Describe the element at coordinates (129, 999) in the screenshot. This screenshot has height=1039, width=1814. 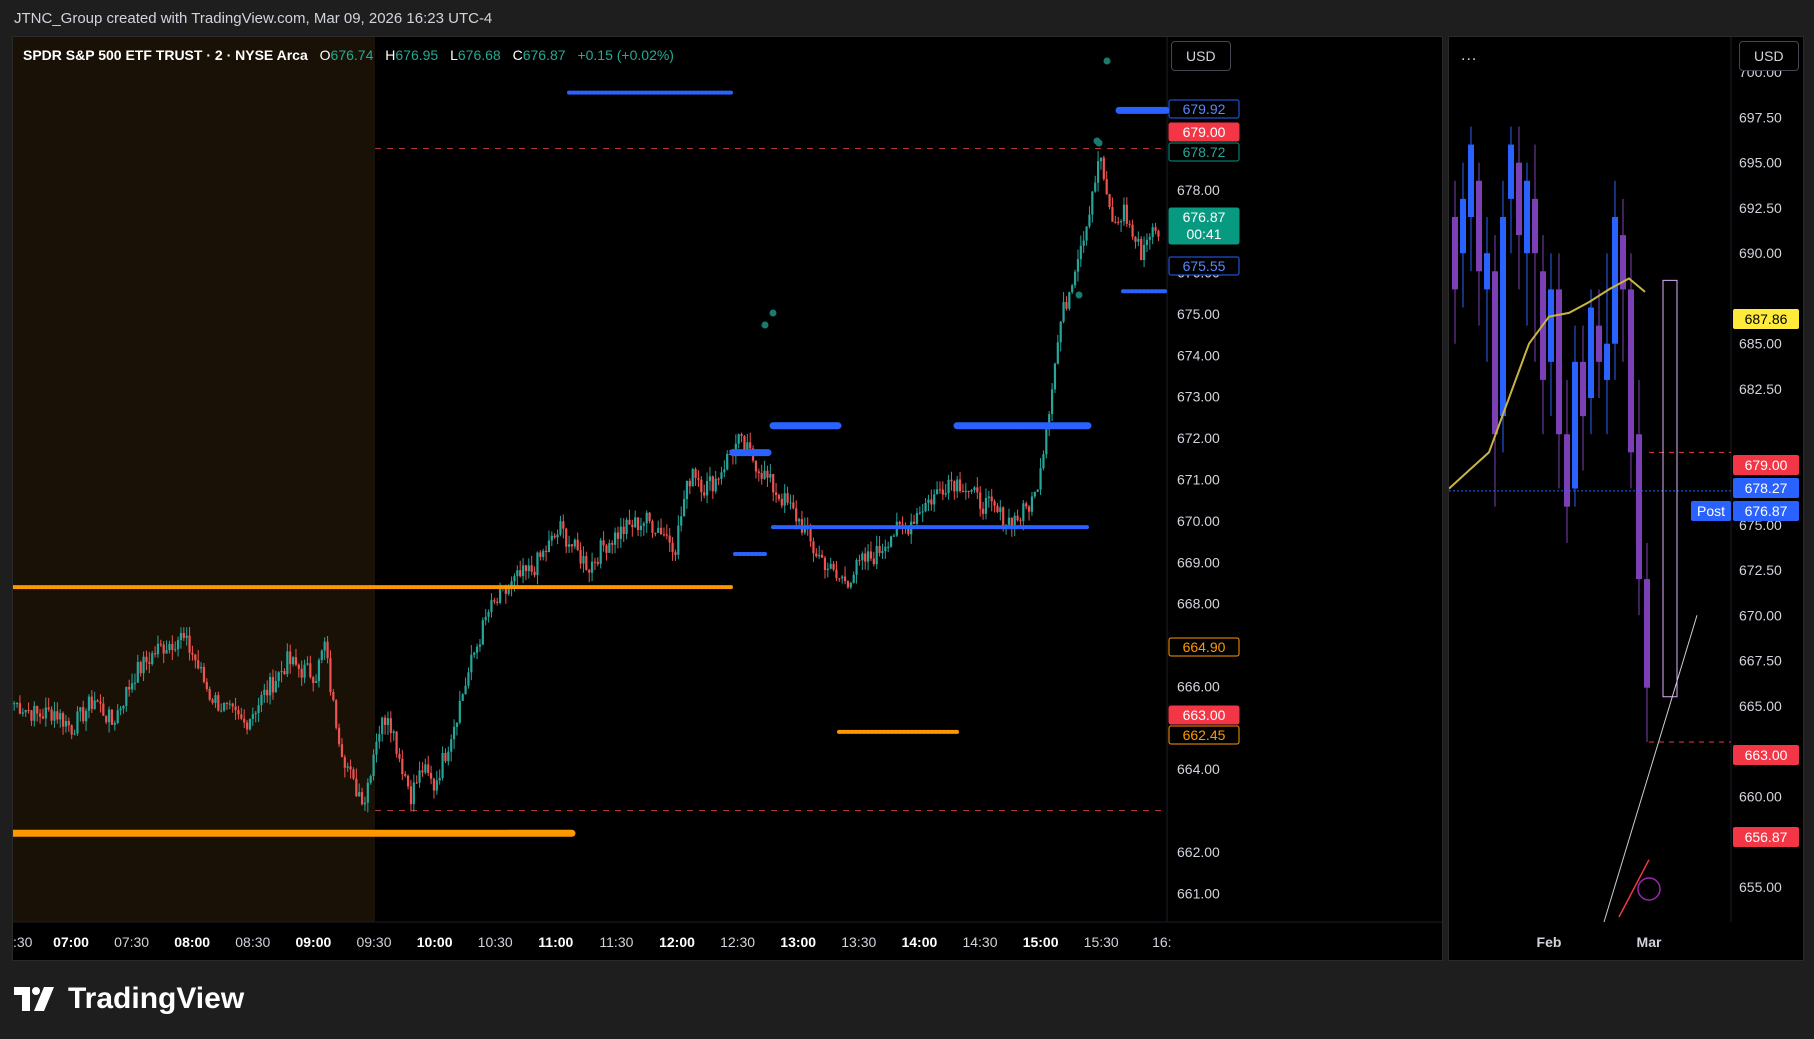
I see `tradingview-brand: TradingView` at that location.